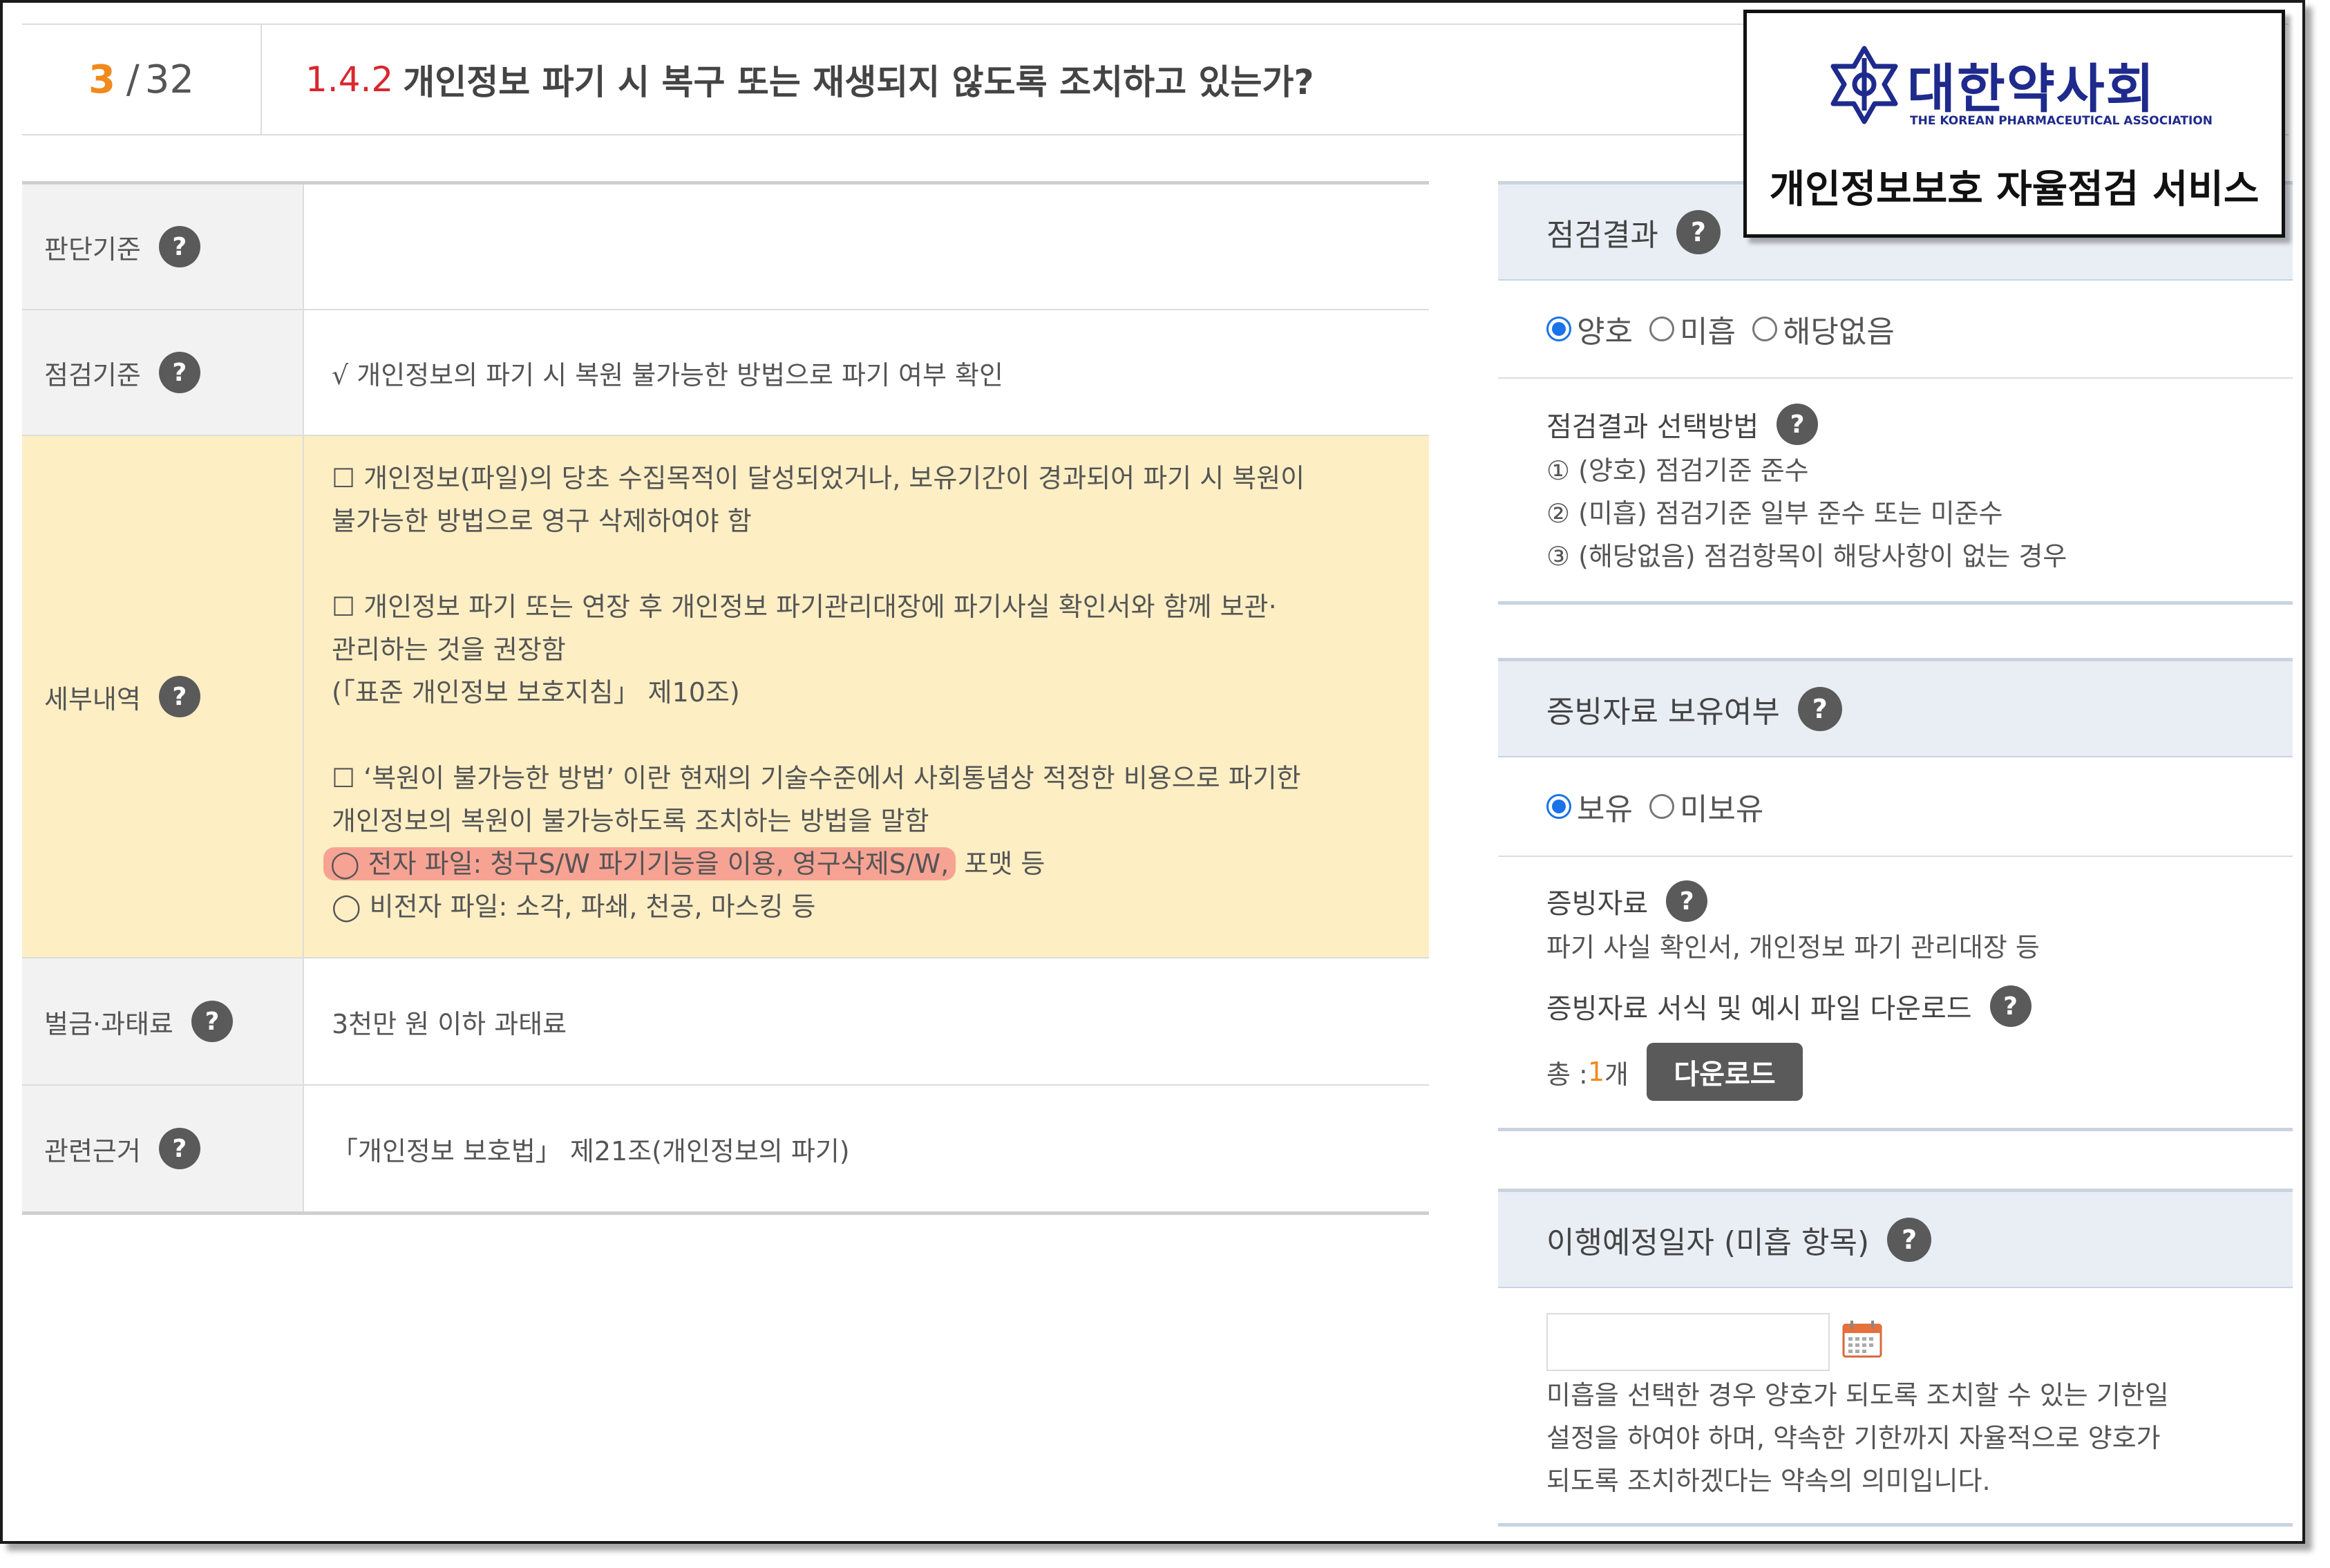  What do you see at coordinates (1793, 947) in the screenshot?
I see `docs-value: 파기 사실 확인서, 개인정보 파기 관리대장 등` at bounding box center [1793, 947].